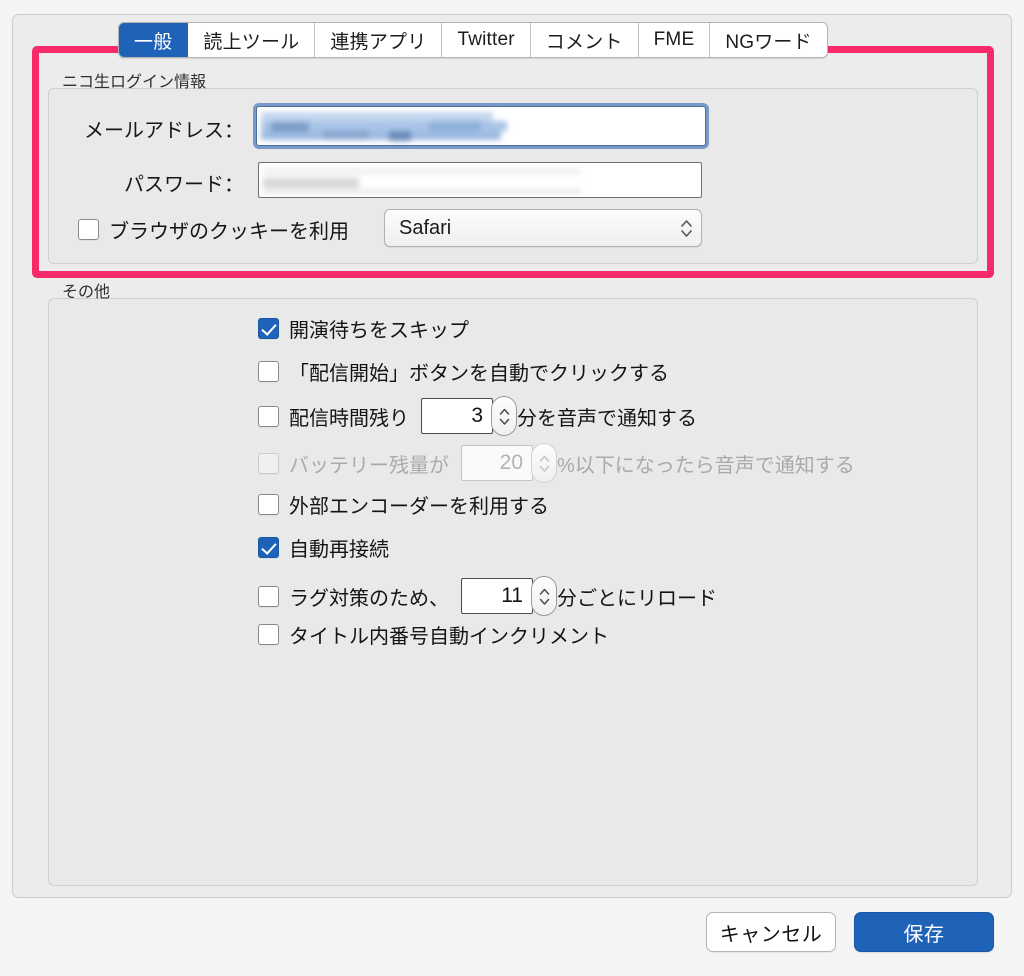  Describe the element at coordinates (268, 463) in the screenshot. I see `checkbox-battery-notify` at that location.